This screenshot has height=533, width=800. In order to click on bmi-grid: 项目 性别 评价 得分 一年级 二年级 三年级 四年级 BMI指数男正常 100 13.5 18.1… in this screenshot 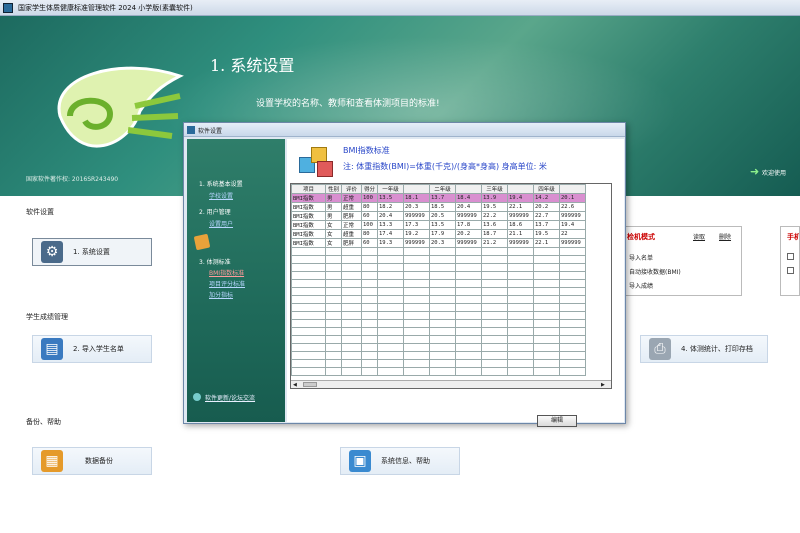, I will do `click(438, 280)`.